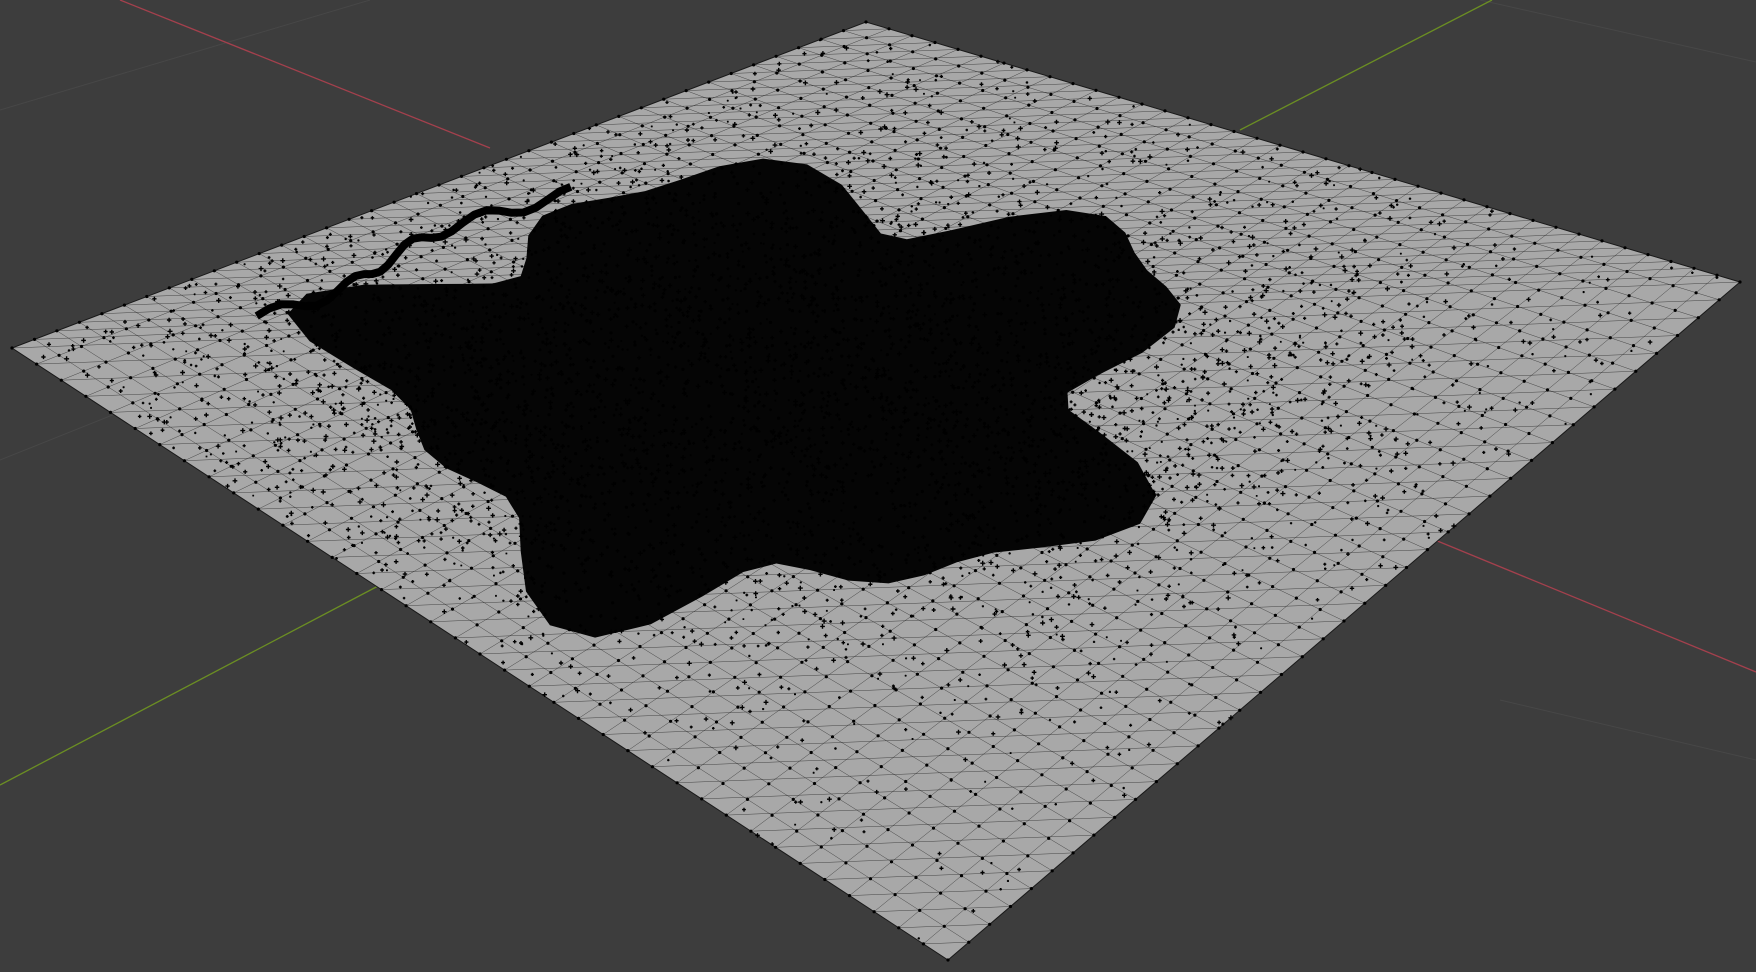 The image size is (1756, 972). Describe the element at coordinates (1595, 606) in the screenshot. I see `x-axis-line-near` at that location.